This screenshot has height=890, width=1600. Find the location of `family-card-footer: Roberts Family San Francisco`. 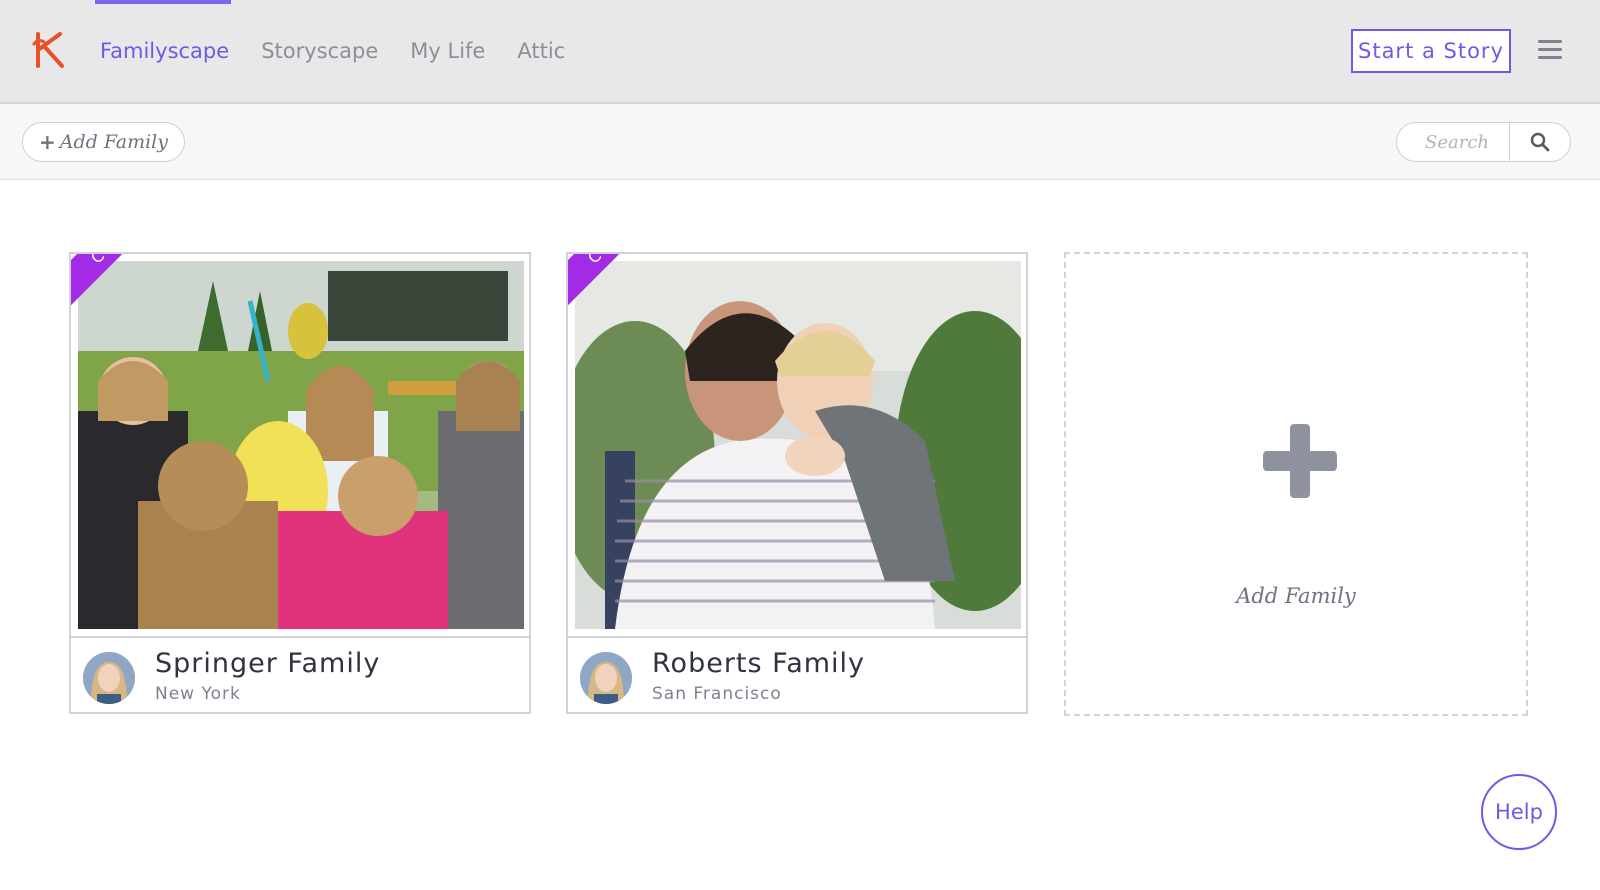

family-card-footer: Roberts Family San Francisco is located at coordinates (797, 674).